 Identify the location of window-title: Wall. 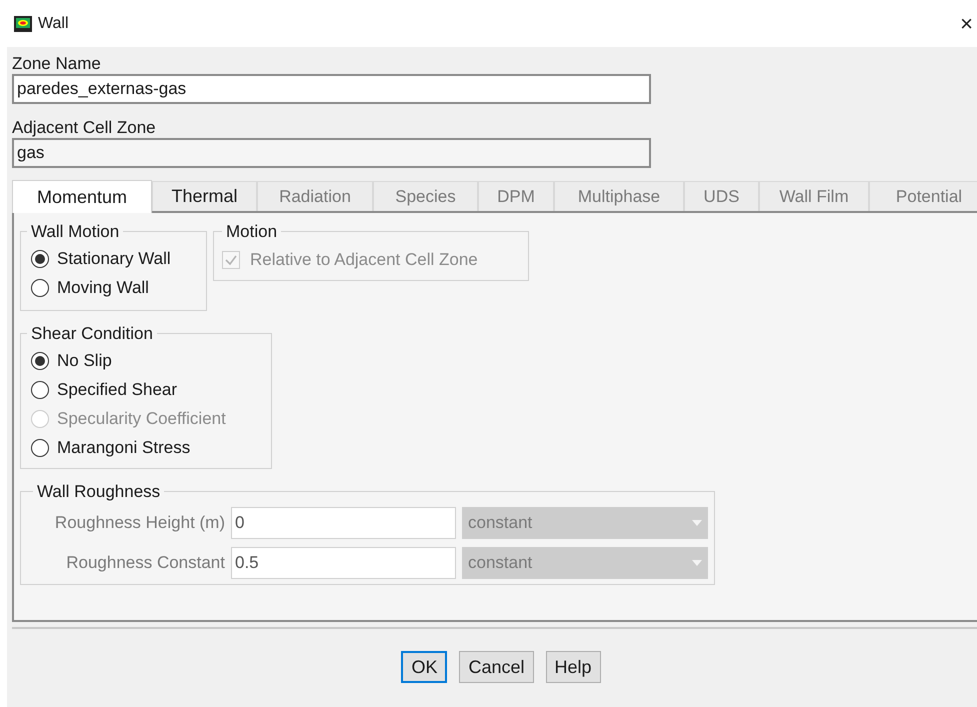
(53, 24).